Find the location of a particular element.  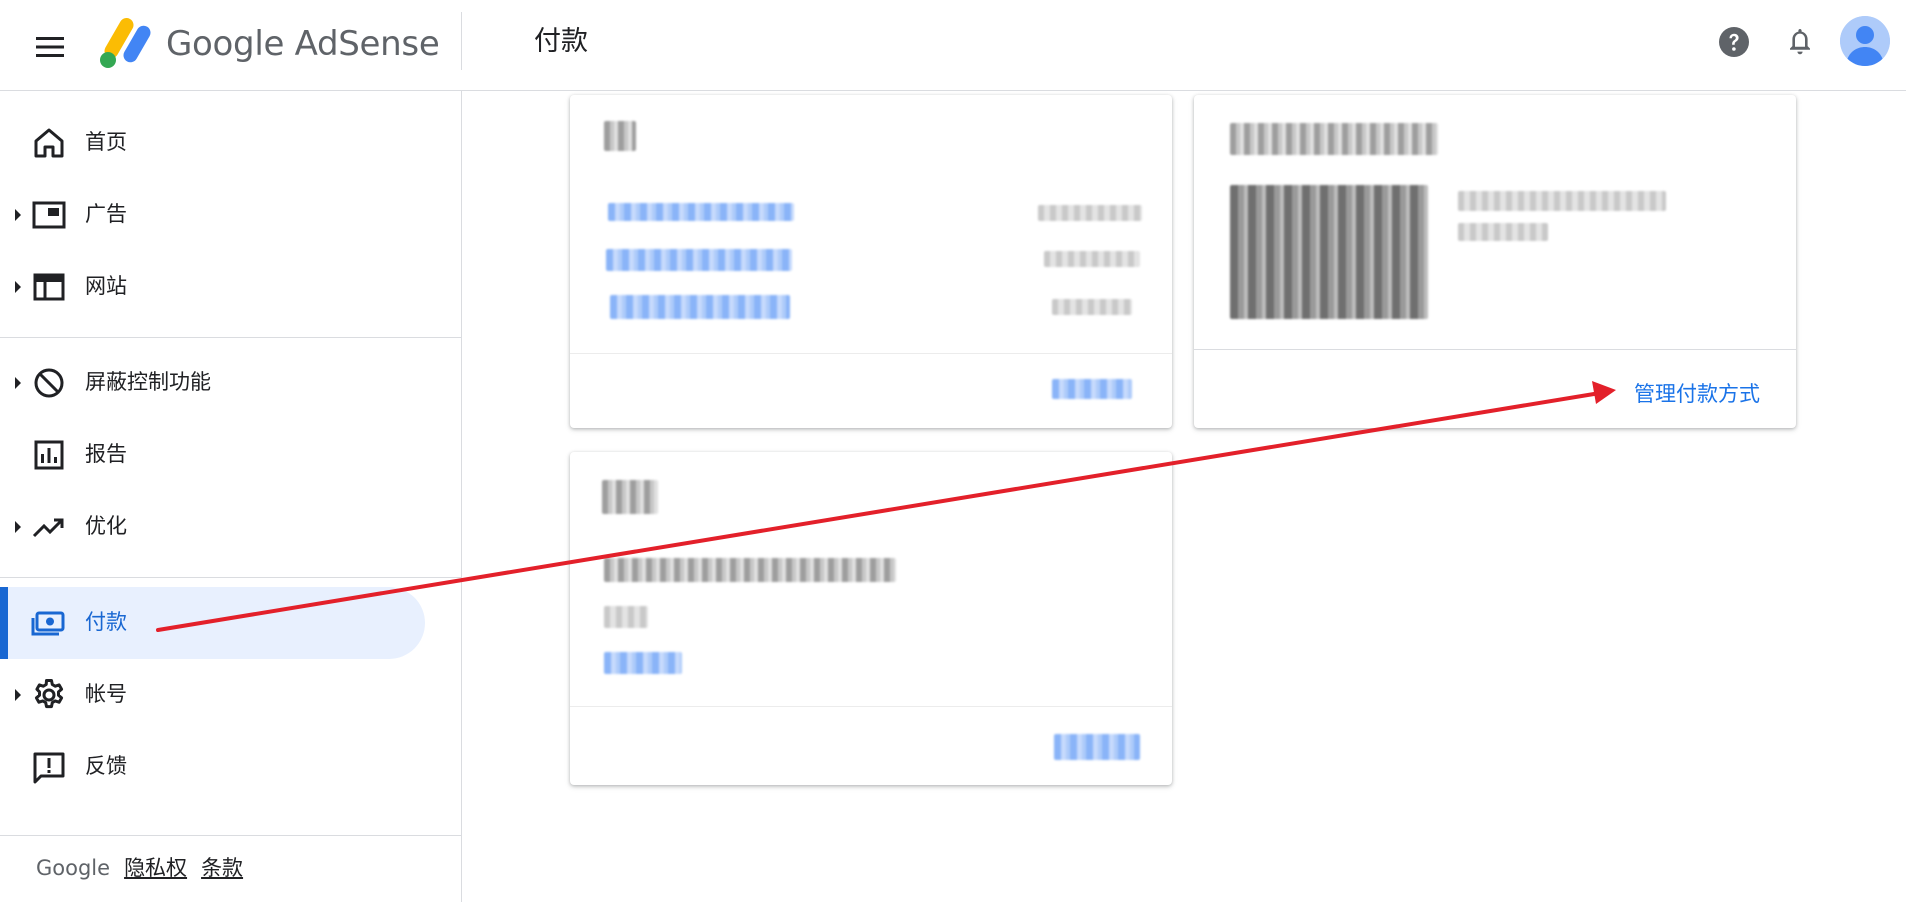

adsense-logo-icon is located at coordinates (125, 43).